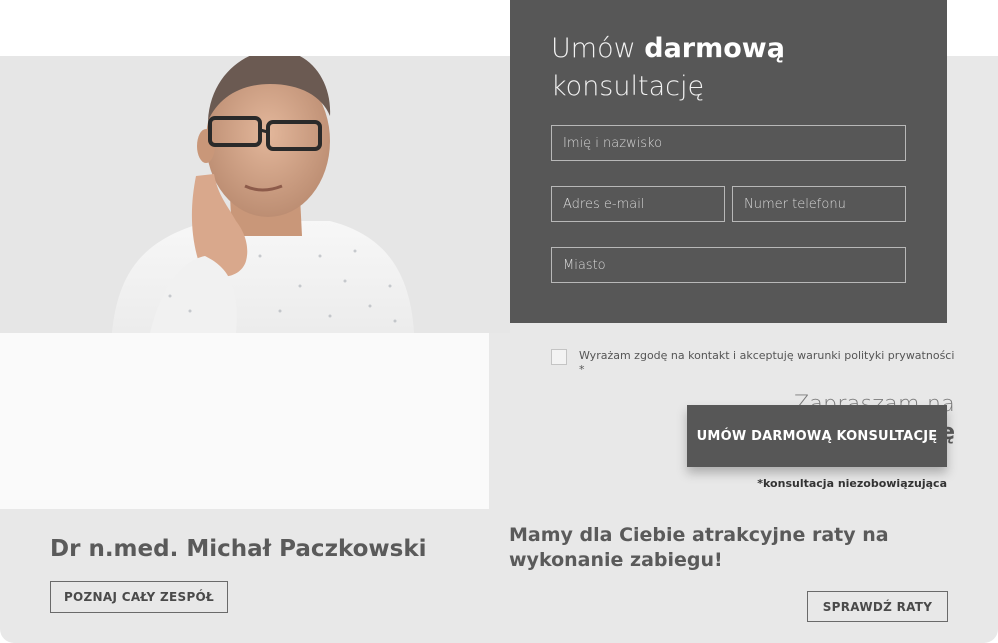  I want to click on submit-consultation-button: UMÓW DARMOWĄ KONSULTACJĘ, so click(817, 436).